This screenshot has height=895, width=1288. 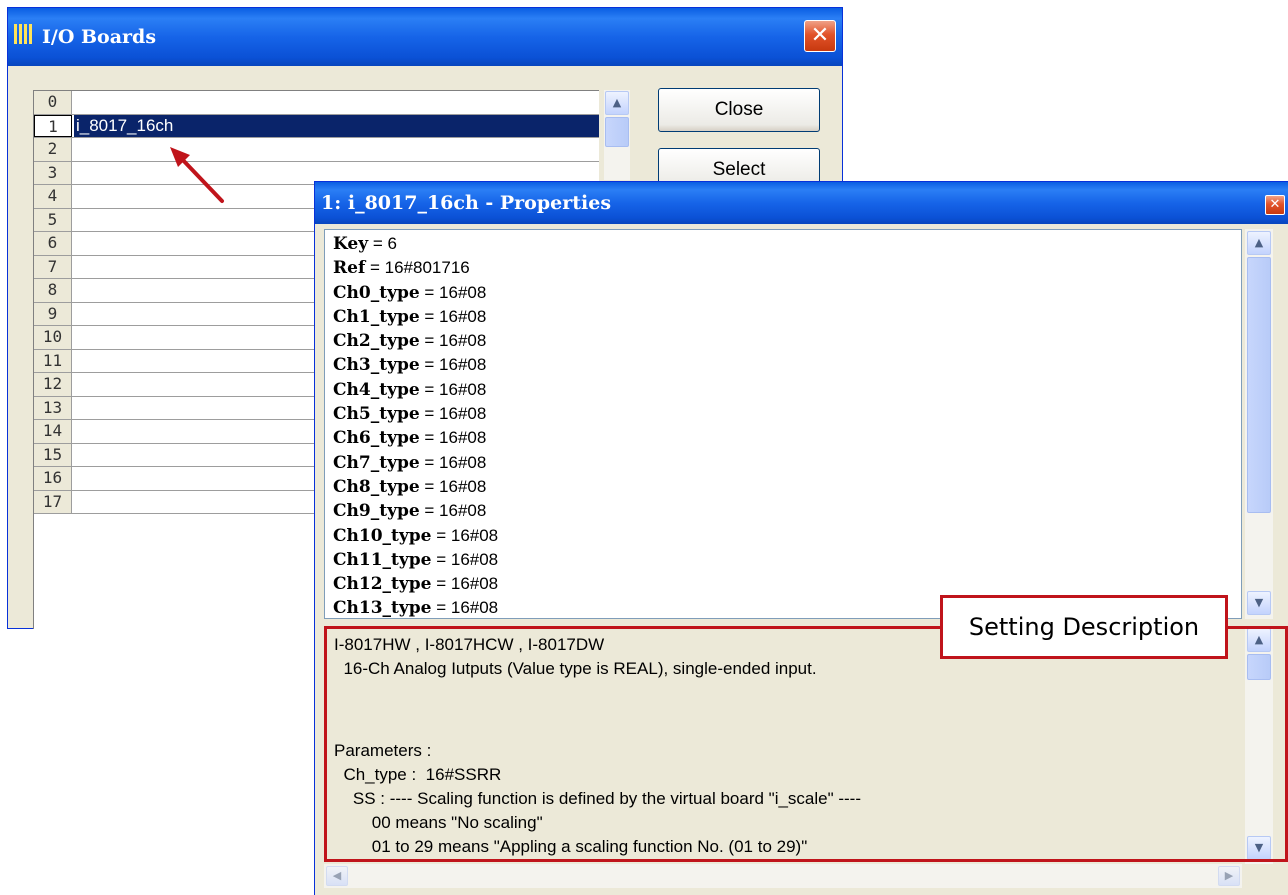 I want to click on scroll-down-icon: ▼, so click(x=1259, y=603).